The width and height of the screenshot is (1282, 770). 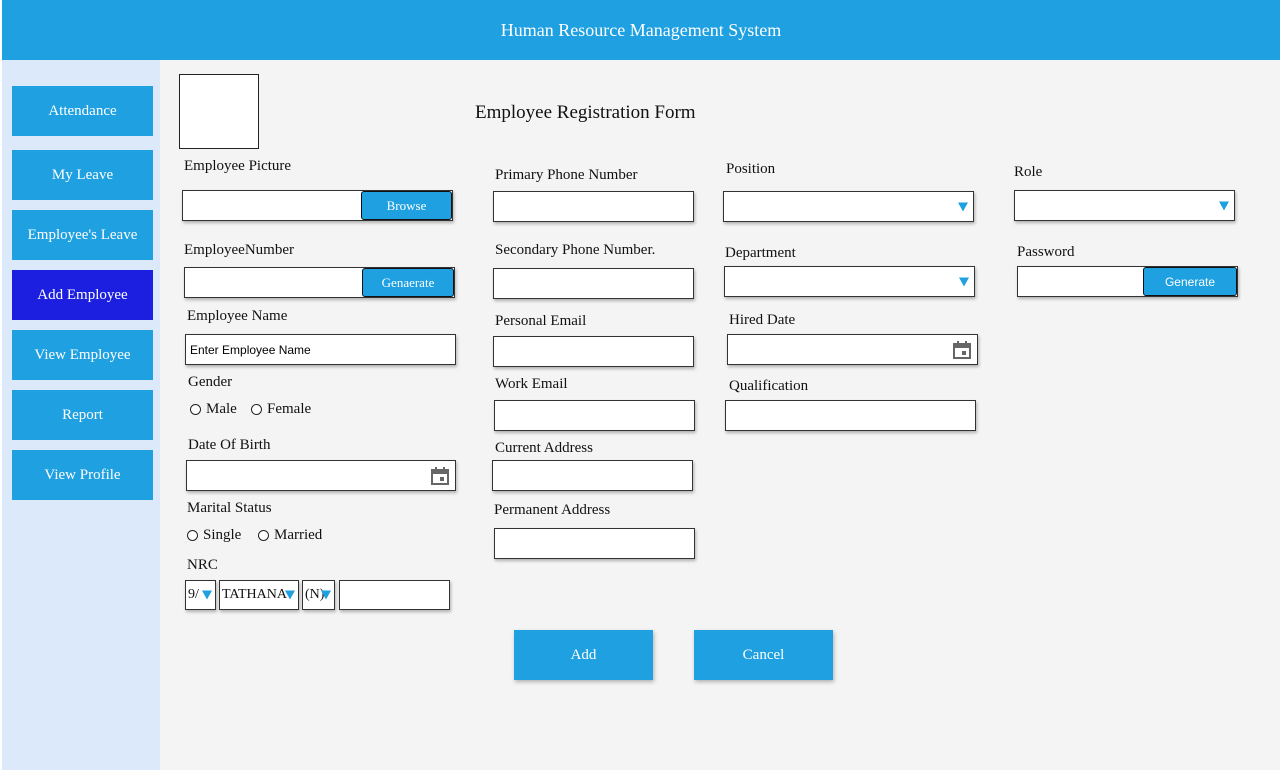 What do you see at coordinates (760, 253) in the screenshot?
I see `department-label: Department` at bounding box center [760, 253].